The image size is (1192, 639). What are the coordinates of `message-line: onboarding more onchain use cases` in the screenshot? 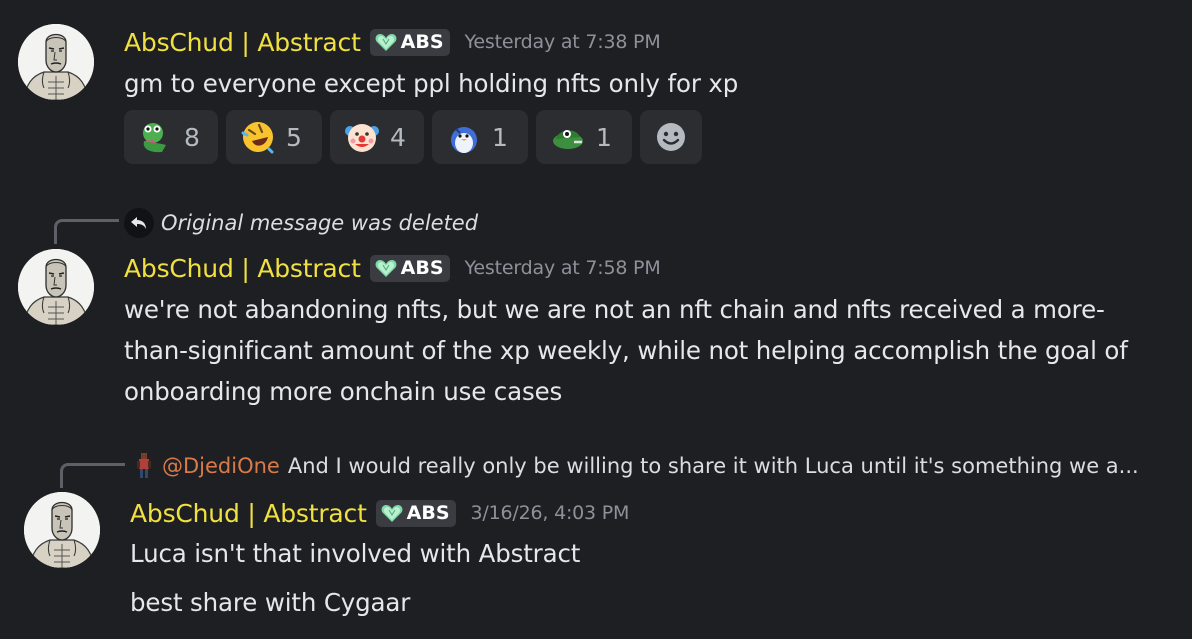 It's located at (343, 391).